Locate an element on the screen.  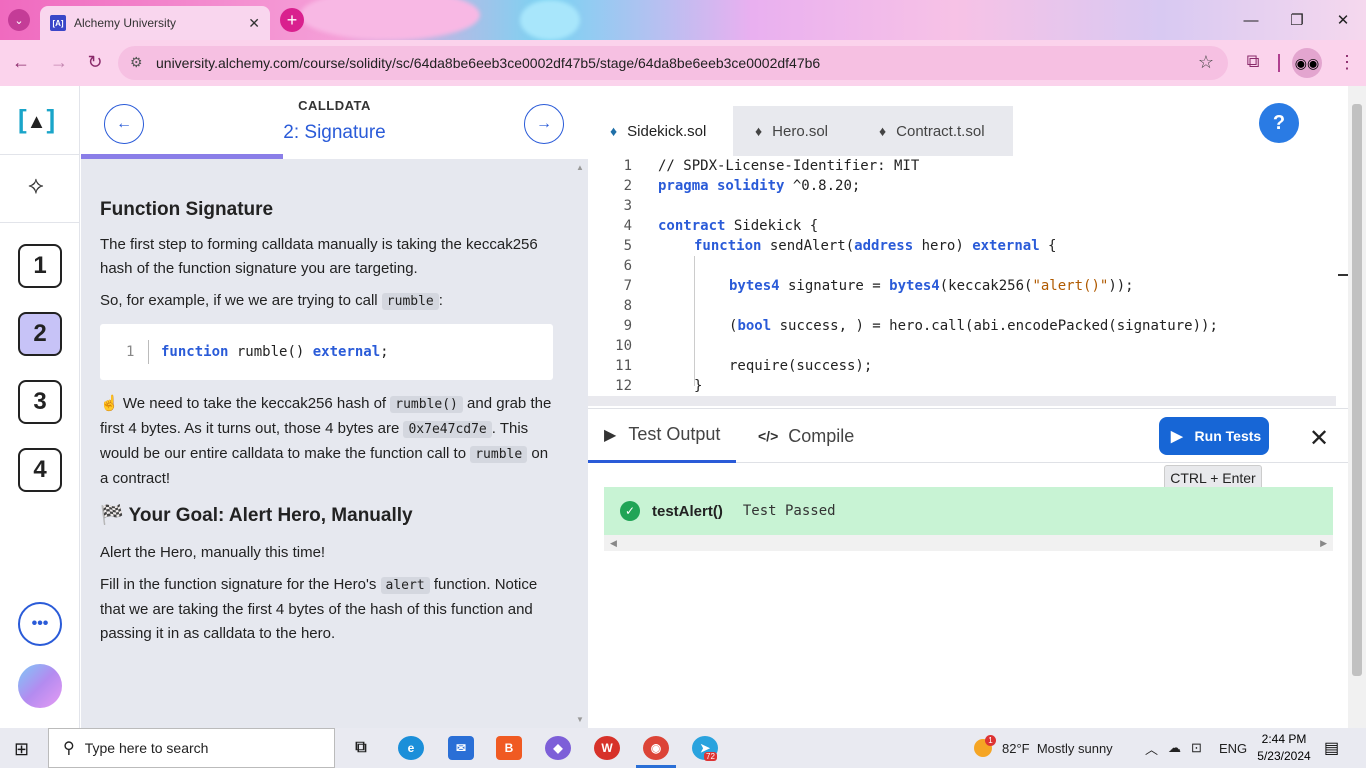
checkered-flag-icon: 🏁 is located at coordinates (112, 515).